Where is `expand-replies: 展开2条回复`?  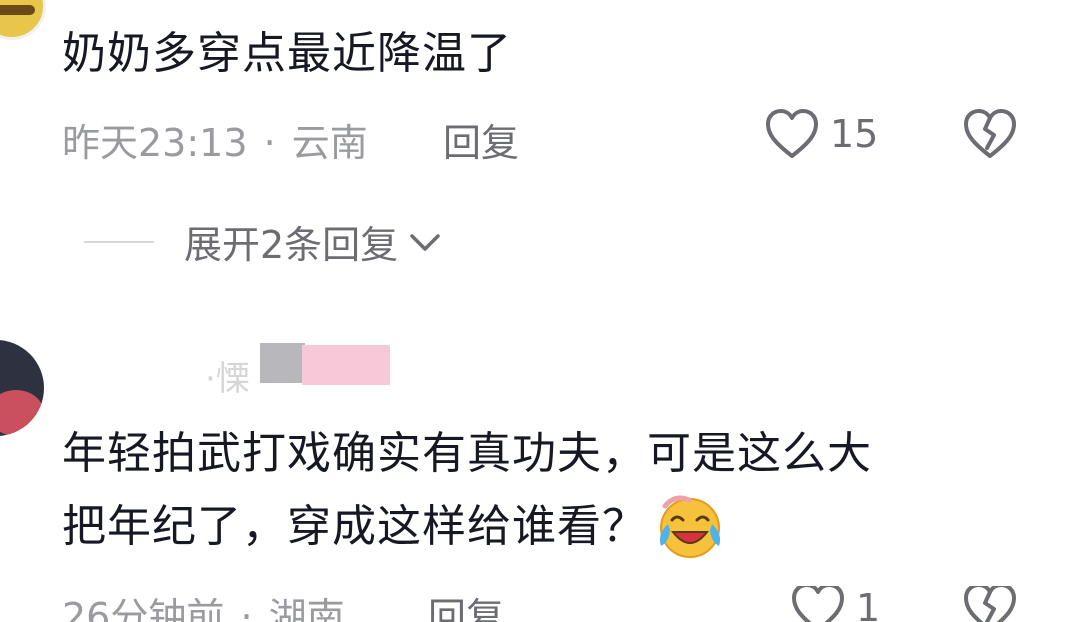
expand-replies: 展开2条回复 is located at coordinates (263, 241).